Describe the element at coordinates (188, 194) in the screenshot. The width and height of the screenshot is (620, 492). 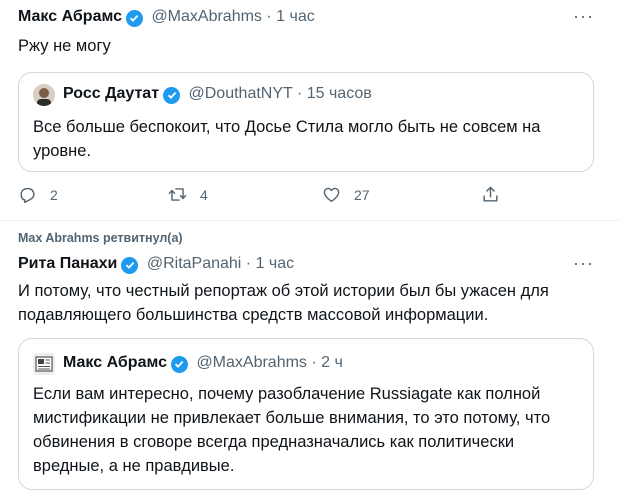
I see `retweet-button: 4` at that location.